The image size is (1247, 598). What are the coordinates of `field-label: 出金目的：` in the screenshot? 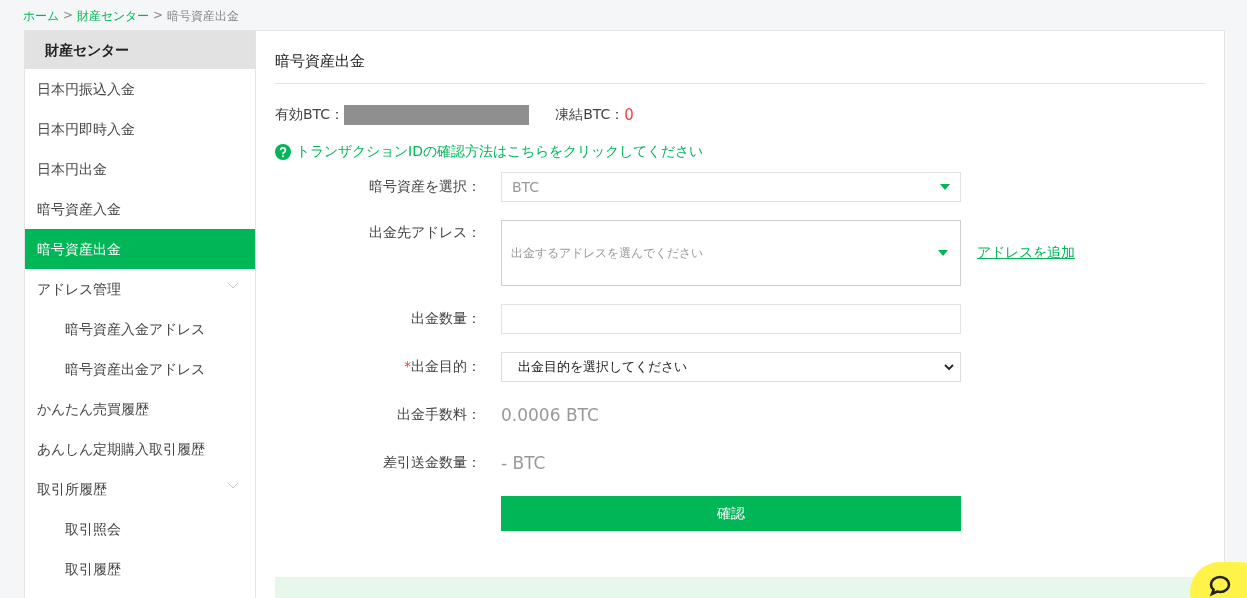 It's located at (446, 366).